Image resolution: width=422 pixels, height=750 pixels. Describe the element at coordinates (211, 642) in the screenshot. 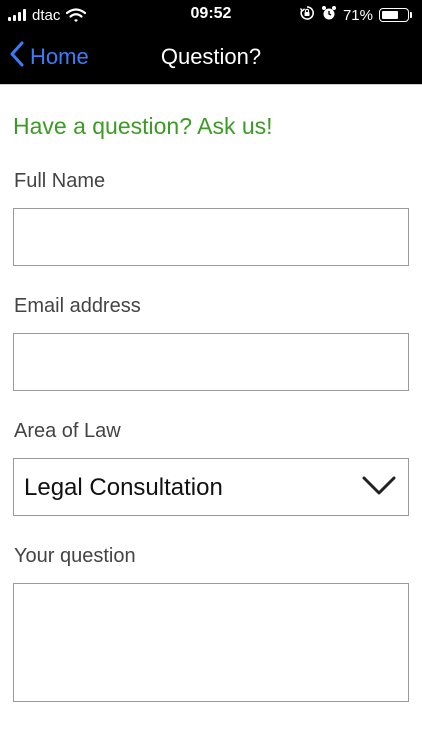

I see `question-textarea` at that location.